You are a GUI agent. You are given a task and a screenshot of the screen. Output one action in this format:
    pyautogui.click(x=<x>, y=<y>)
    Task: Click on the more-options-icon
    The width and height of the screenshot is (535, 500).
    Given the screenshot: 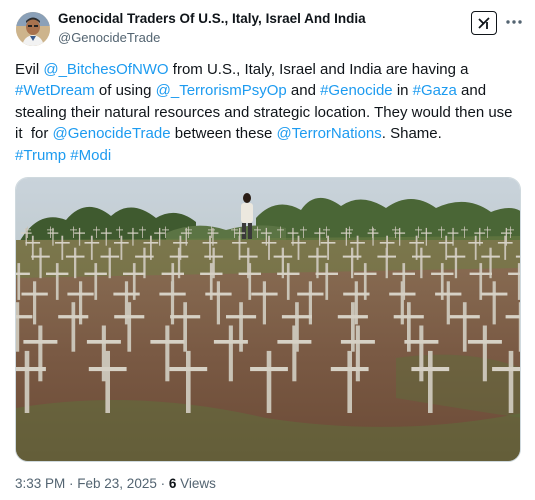 What is the action you would take?
    pyautogui.click(x=514, y=22)
    